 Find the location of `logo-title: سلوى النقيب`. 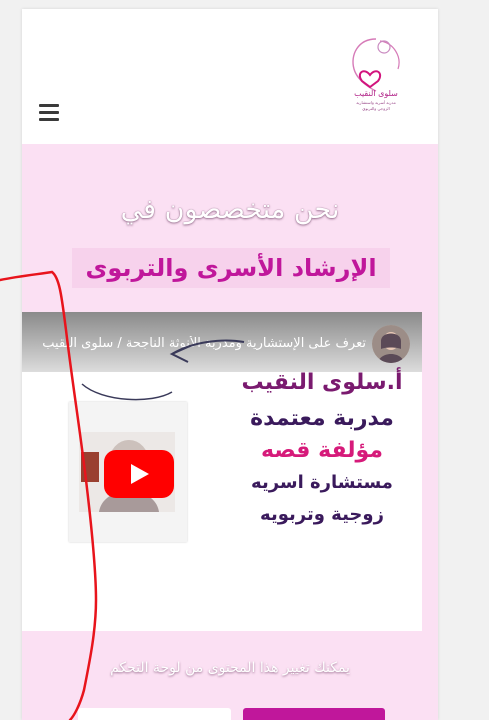

logo-title: سلوى النقيب is located at coordinates (376, 93).